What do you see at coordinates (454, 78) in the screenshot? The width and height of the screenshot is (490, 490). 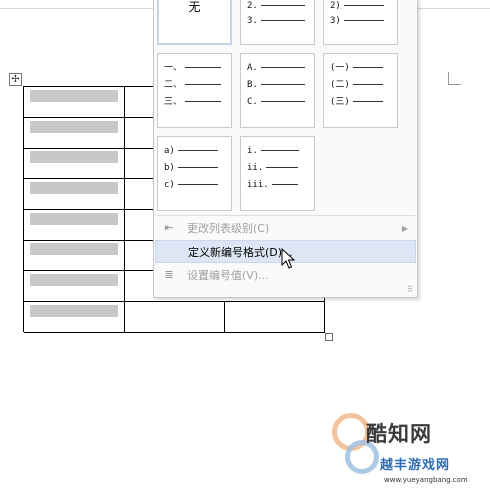 I see `margin-corner-mark` at bounding box center [454, 78].